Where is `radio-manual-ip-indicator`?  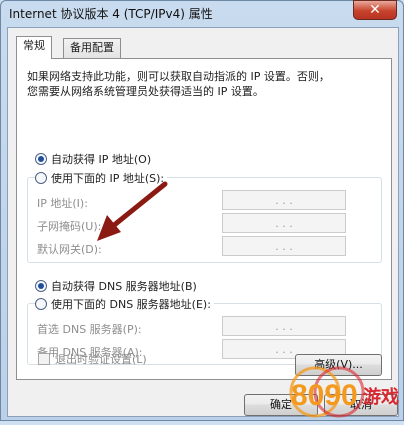
radio-manual-ip-indicator is located at coordinates (41, 178).